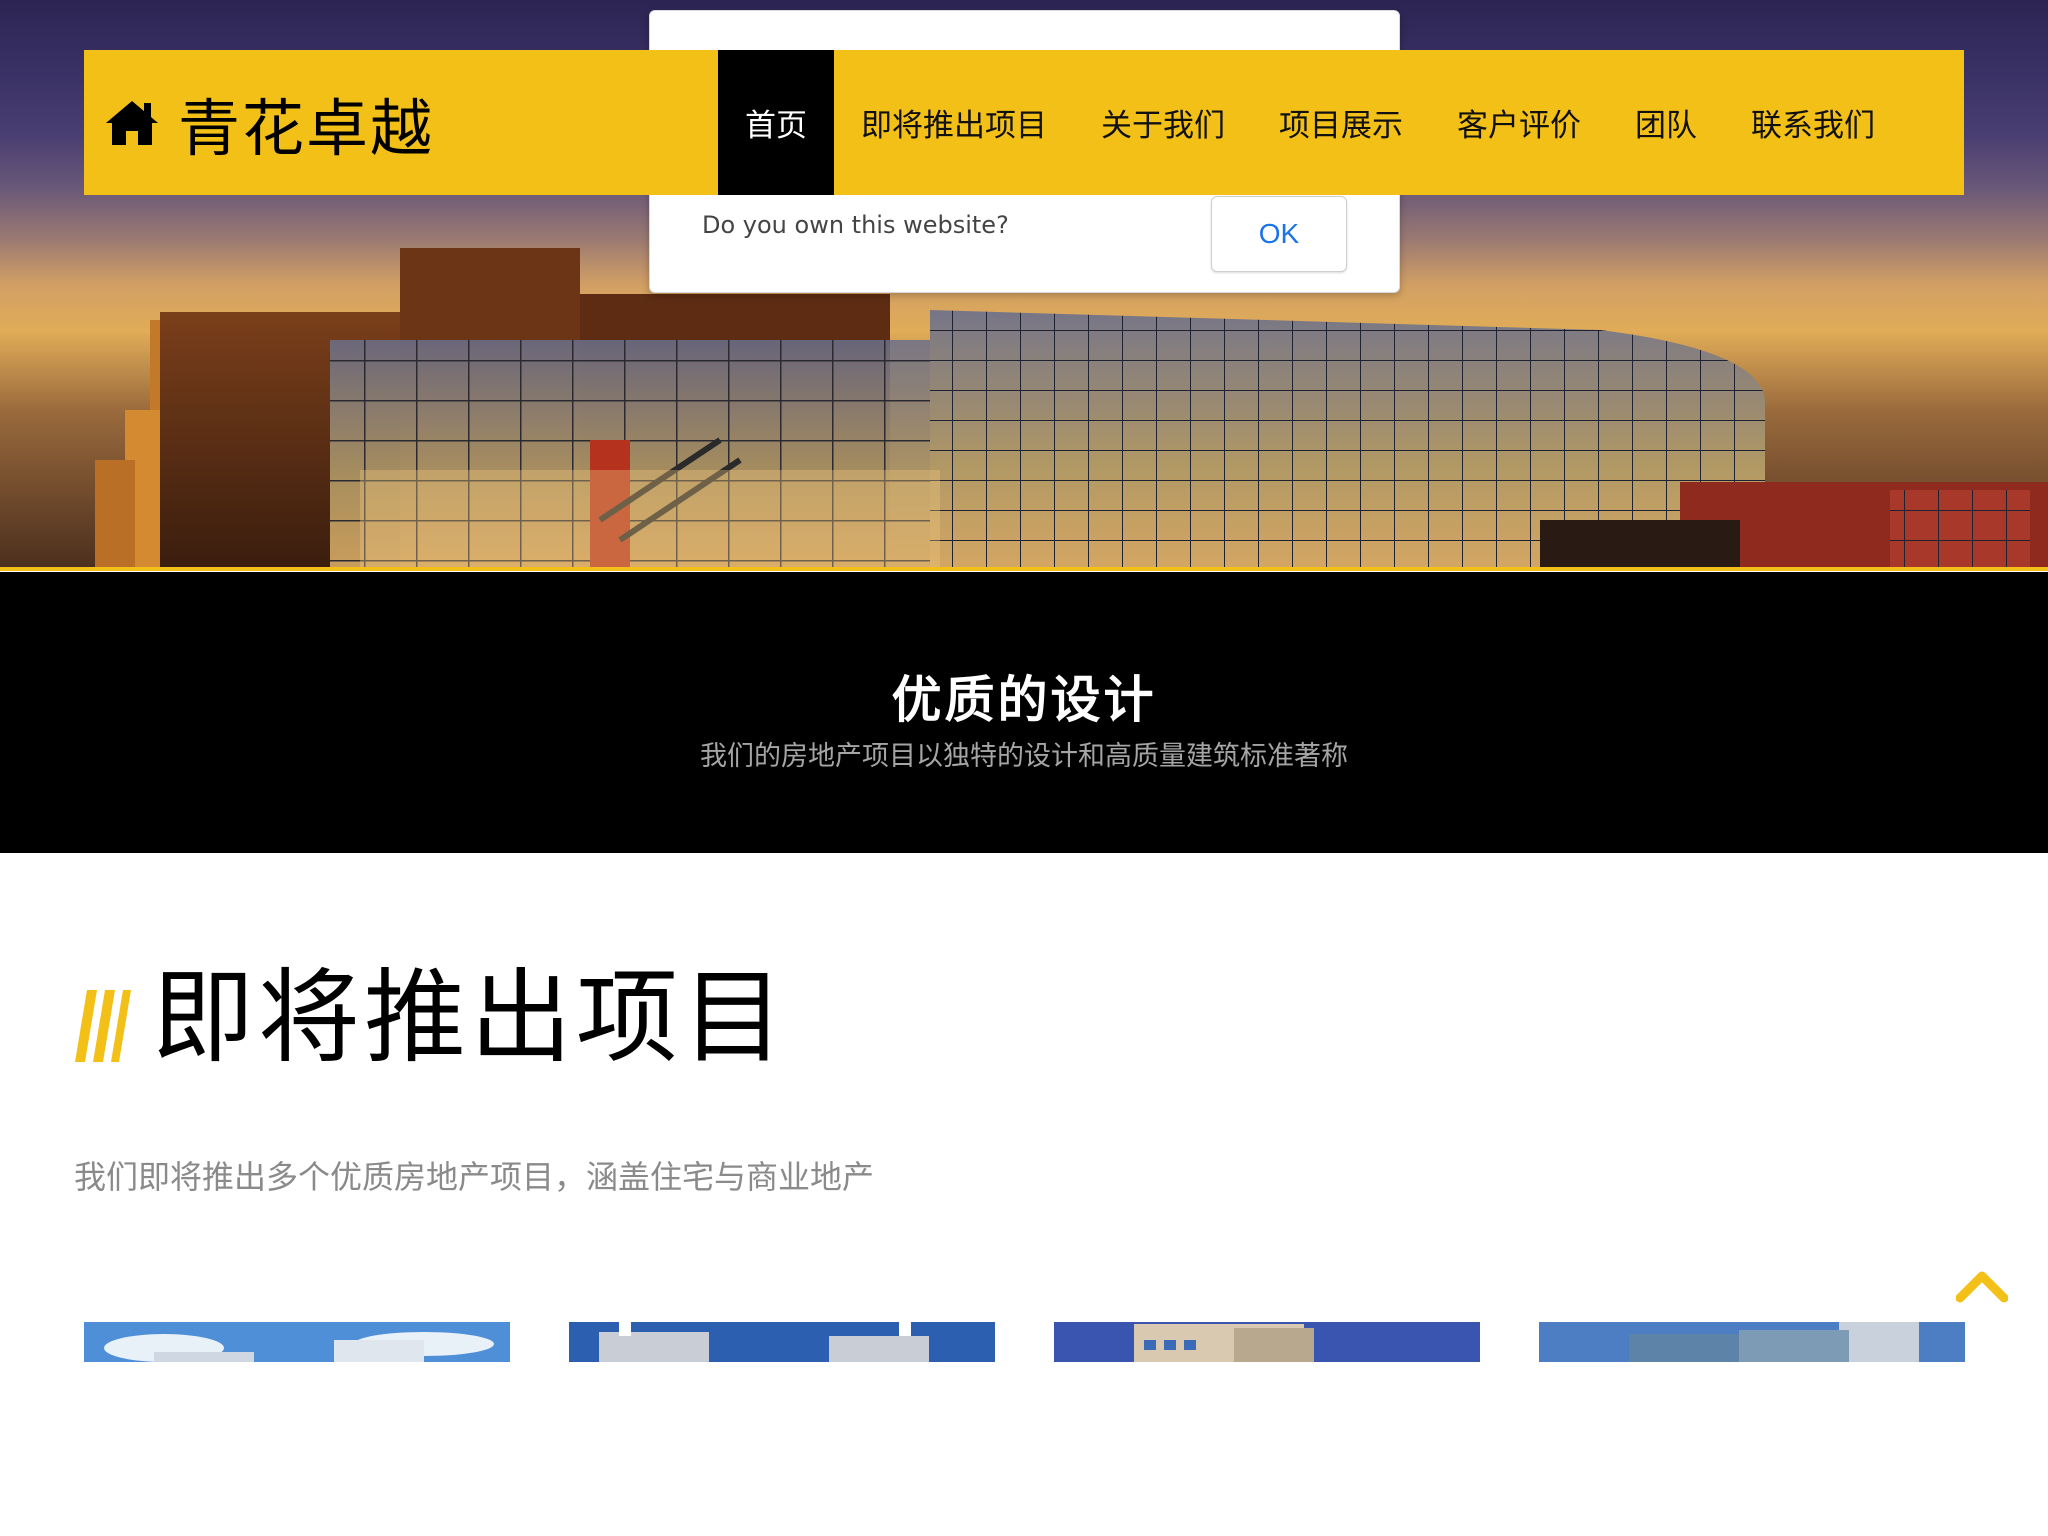  What do you see at coordinates (297, 1342) in the screenshot?
I see `project-card-1-image` at bounding box center [297, 1342].